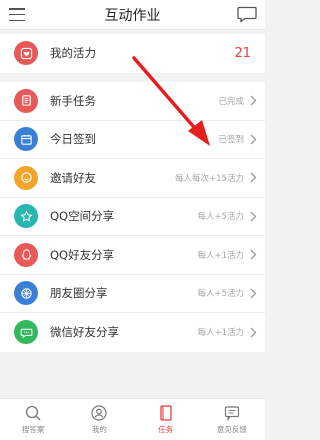 Image resolution: width=320 pixels, height=440 pixels. What do you see at coordinates (247, 14) in the screenshot?
I see `message-icon` at bounding box center [247, 14].